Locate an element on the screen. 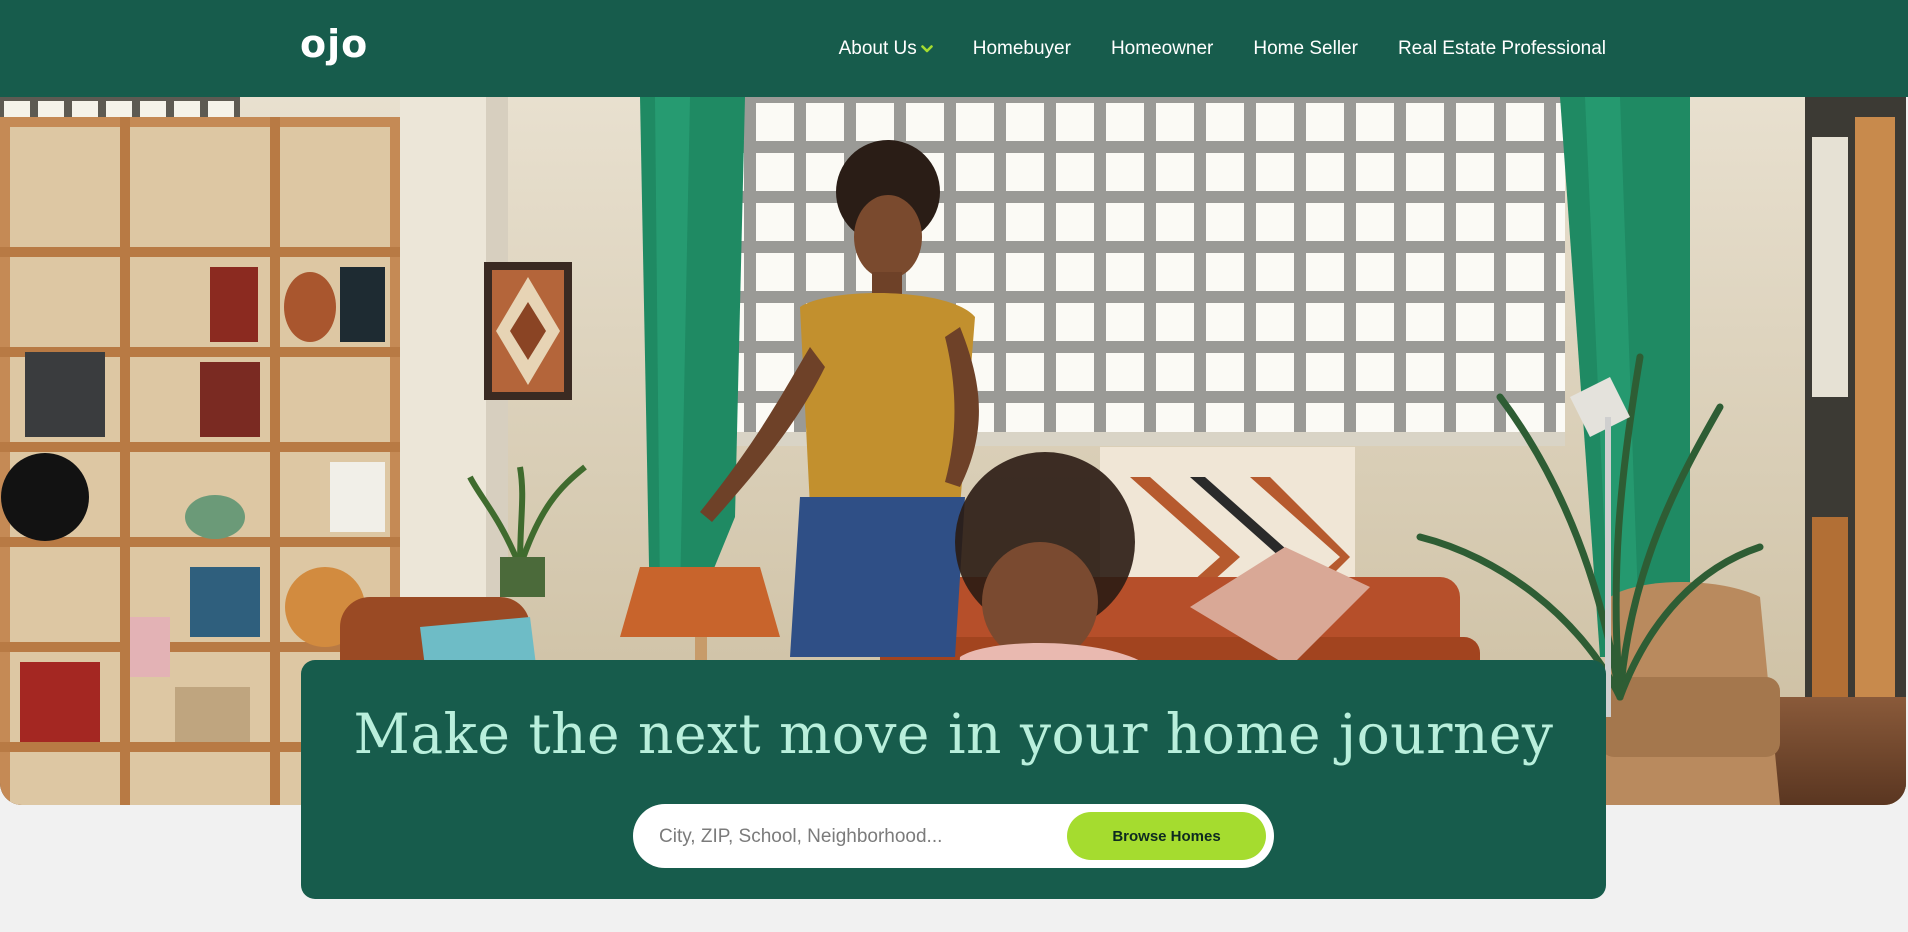 The height and width of the screenshot is (932, 1908). nav-about-us-label: About Us is located at coordinates (877, 48).